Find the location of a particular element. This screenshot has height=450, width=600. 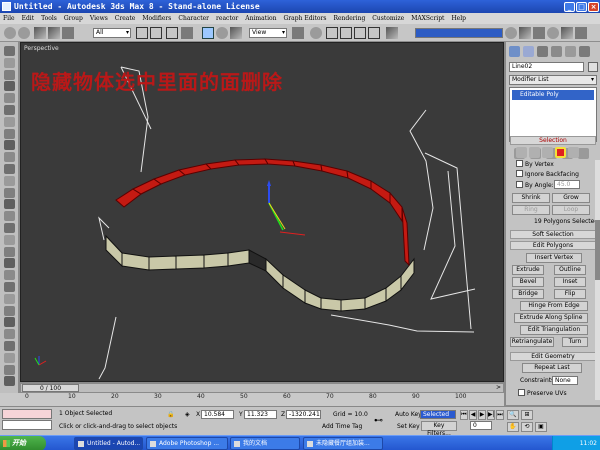

track-bar: 0 10 20 30 40 50 60 70 80 90 100 is located at coordinates (252, 399).